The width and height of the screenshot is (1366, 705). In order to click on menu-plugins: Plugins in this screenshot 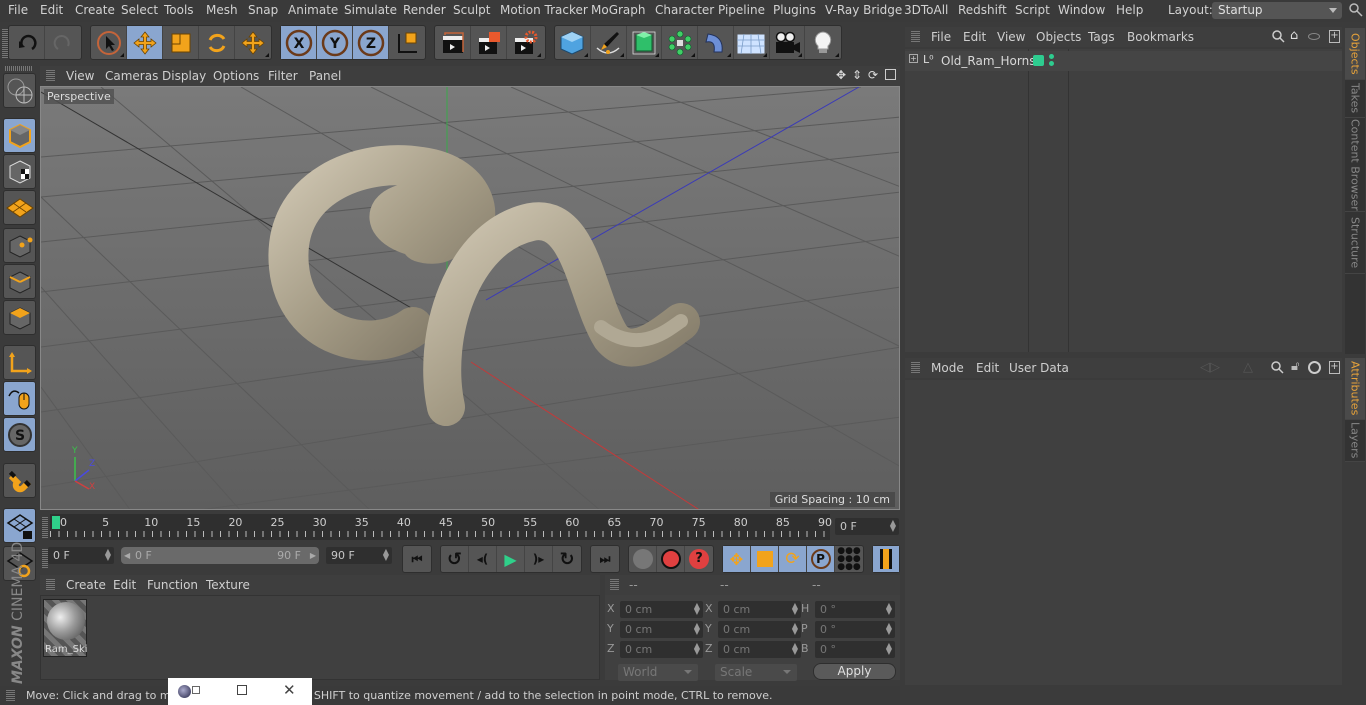, I will do `click(794, 10)`.